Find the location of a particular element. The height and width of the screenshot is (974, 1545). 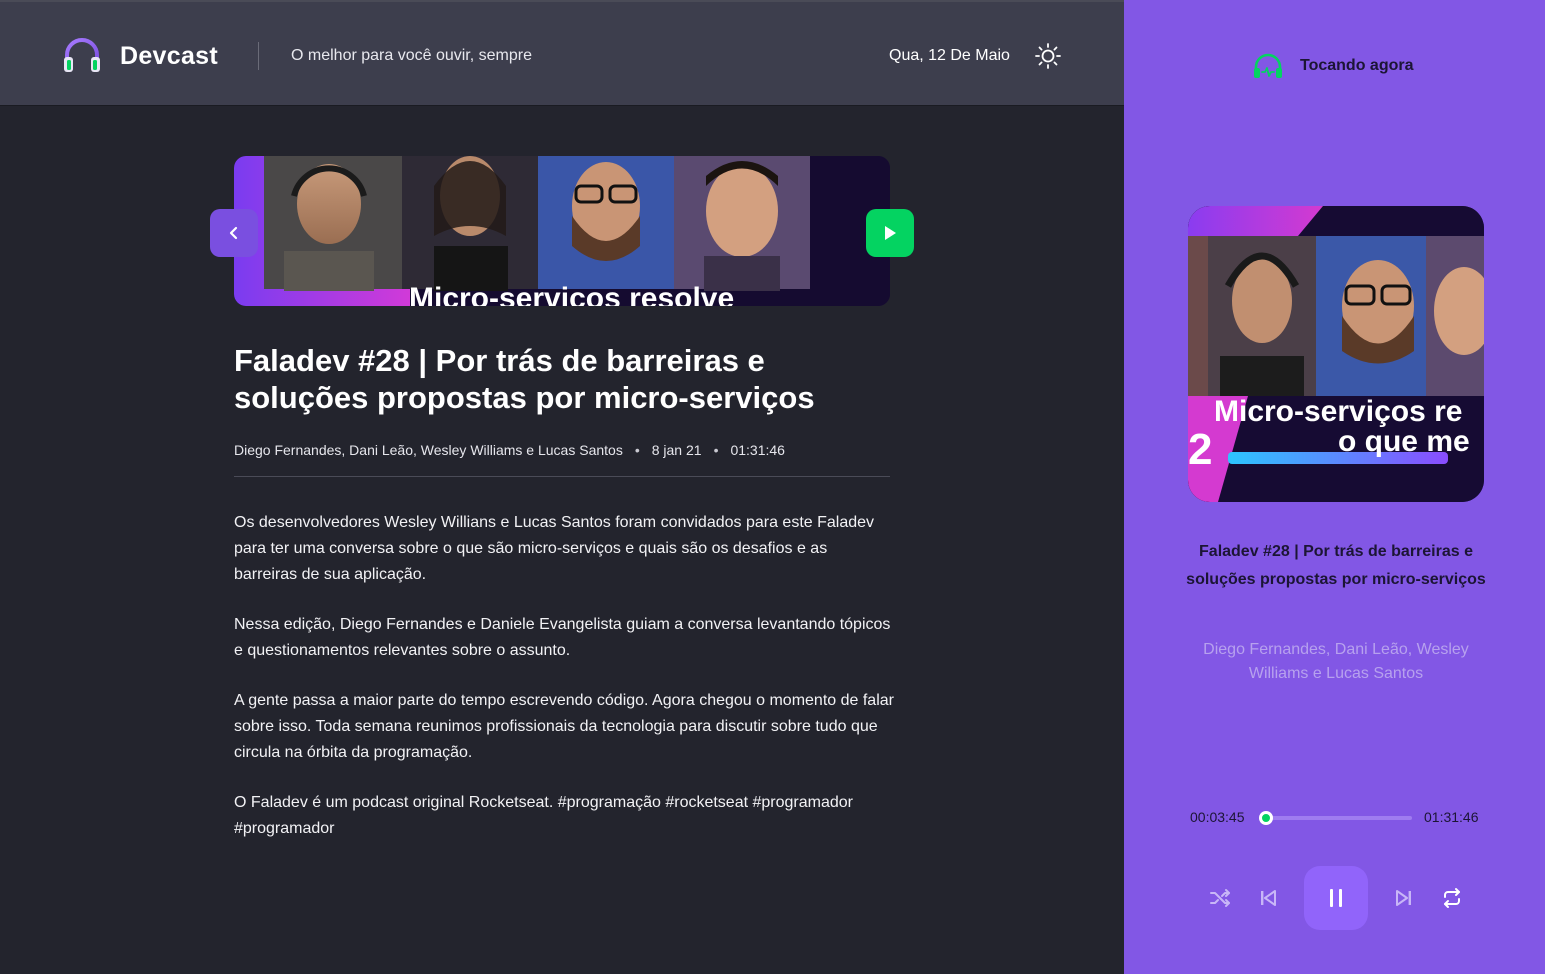

now-playing-label: Tocando agora is located at coordinates (1357, 65).